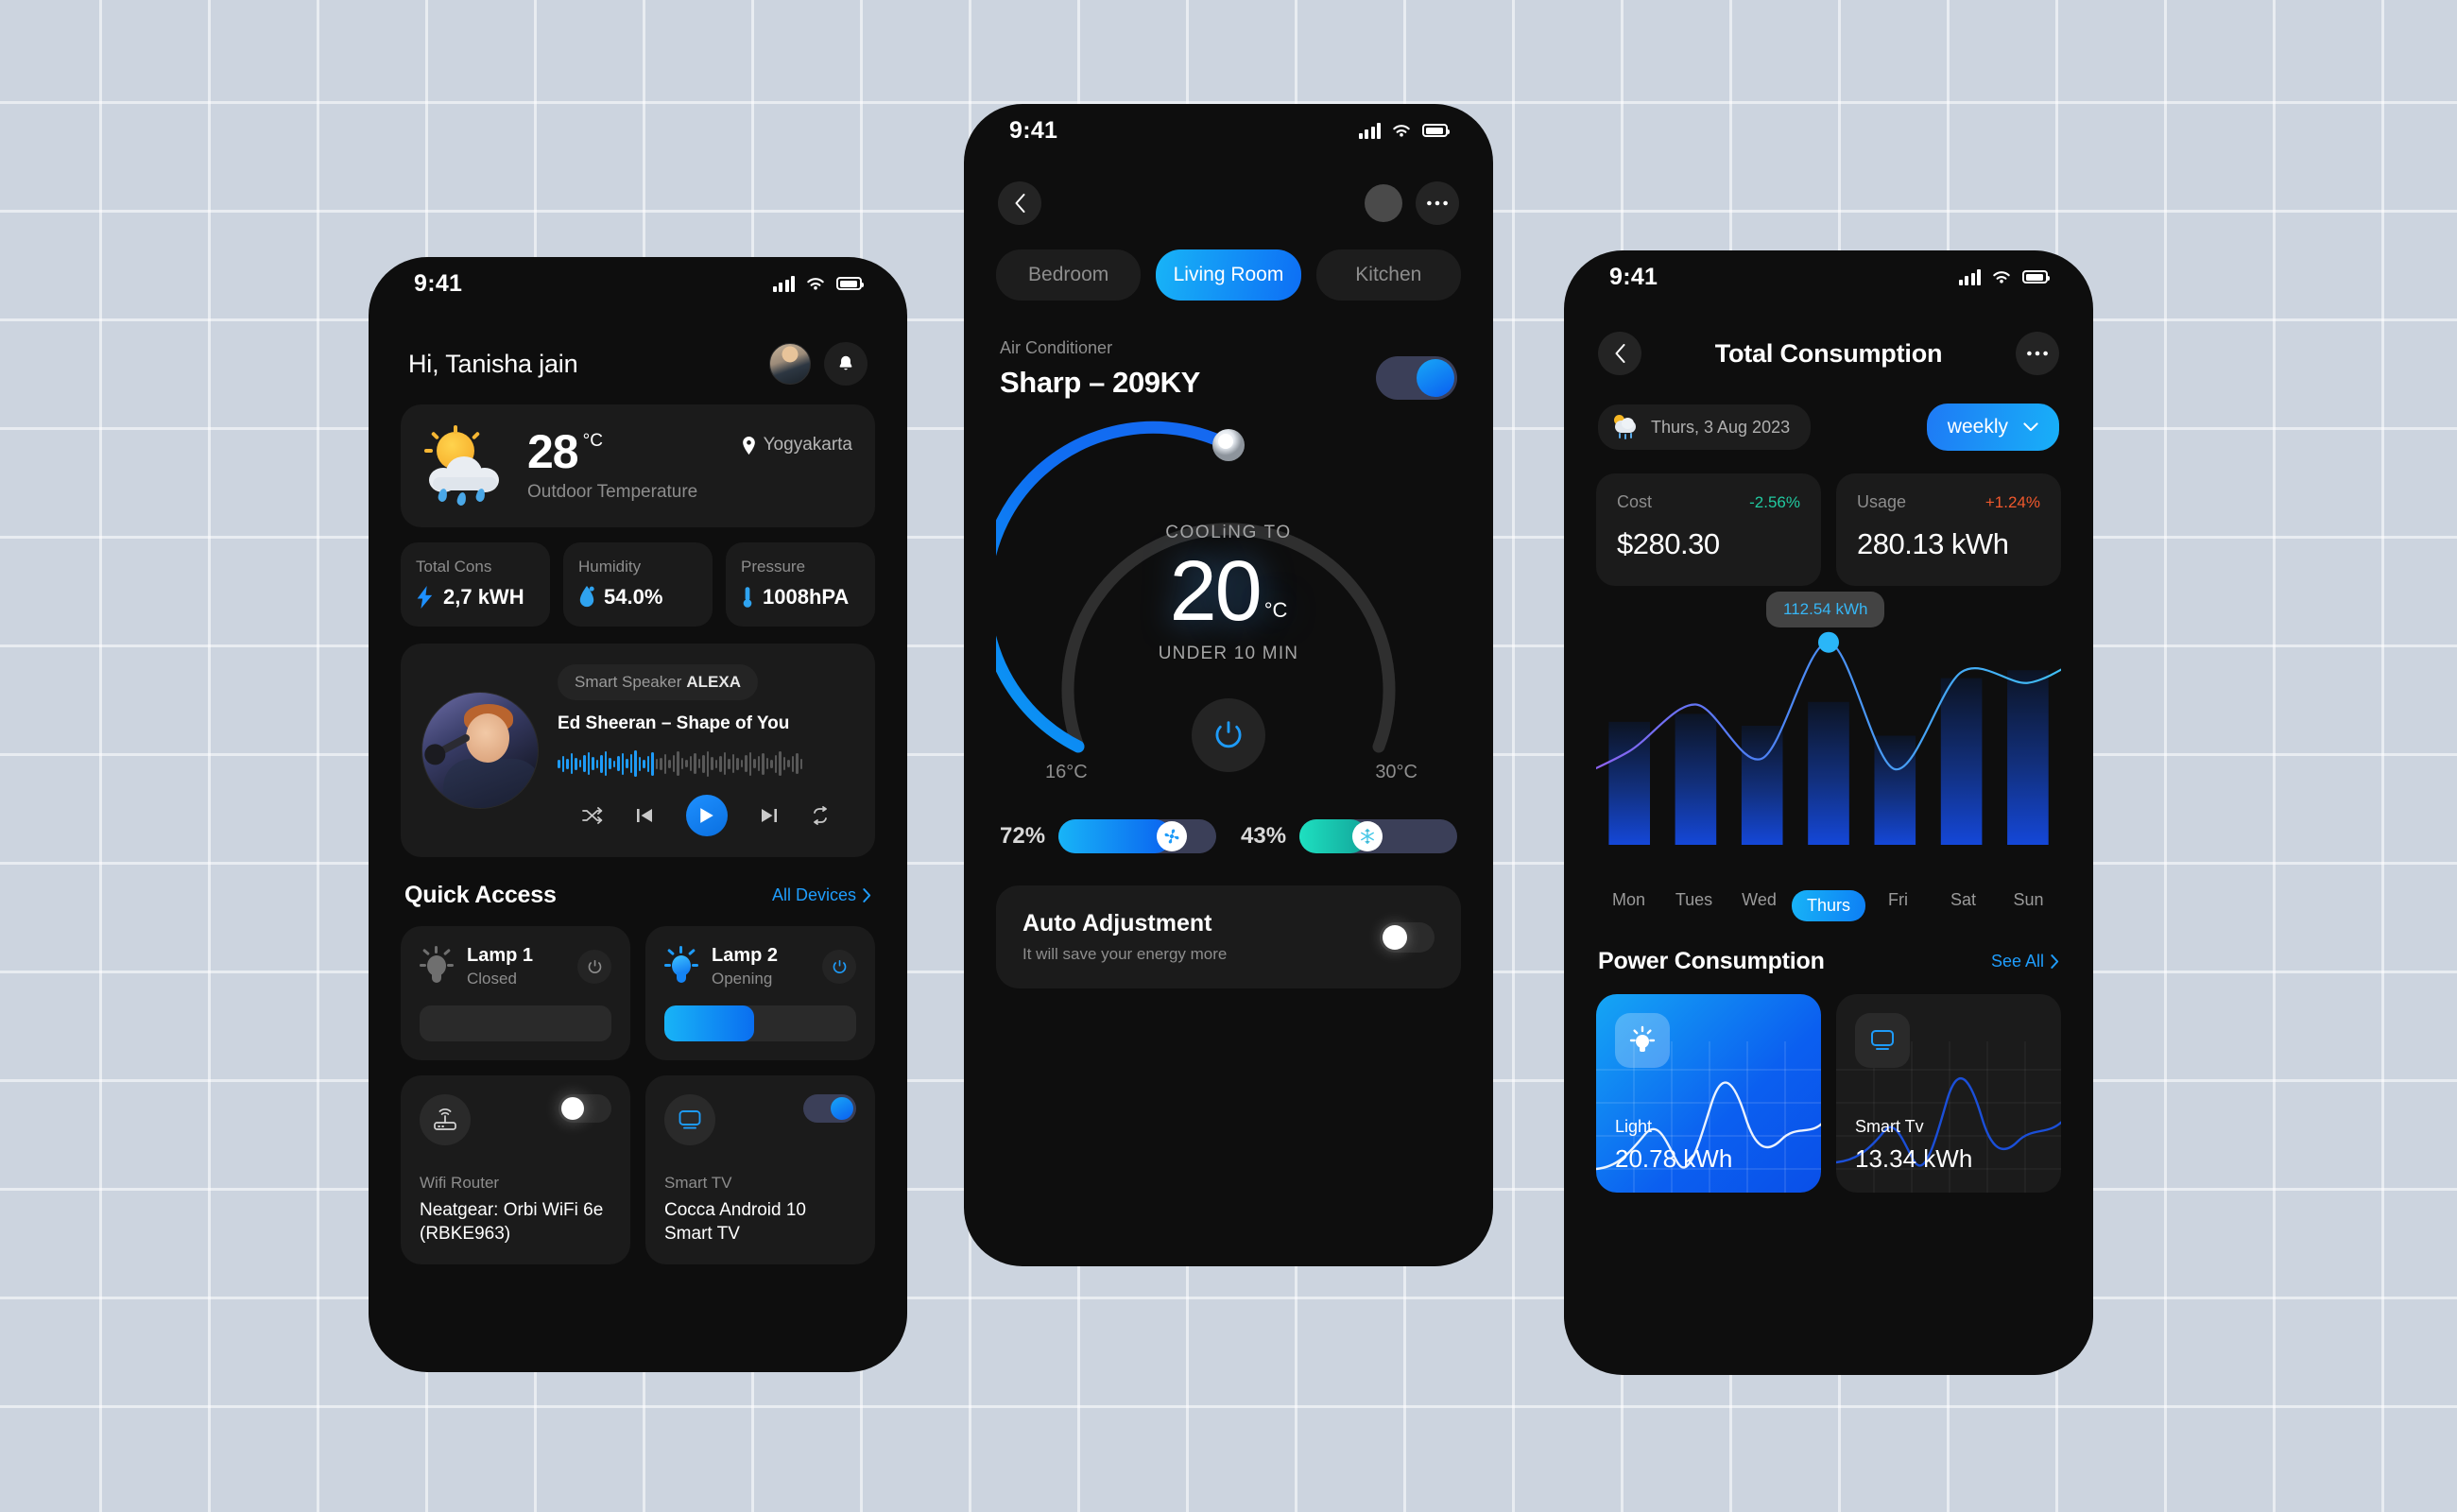 This screenshot has width=2457, height=1512. Describe the element at coordinates (1628, 905) in the screenshot. I see `chart-day-mon: Mon` at that location.